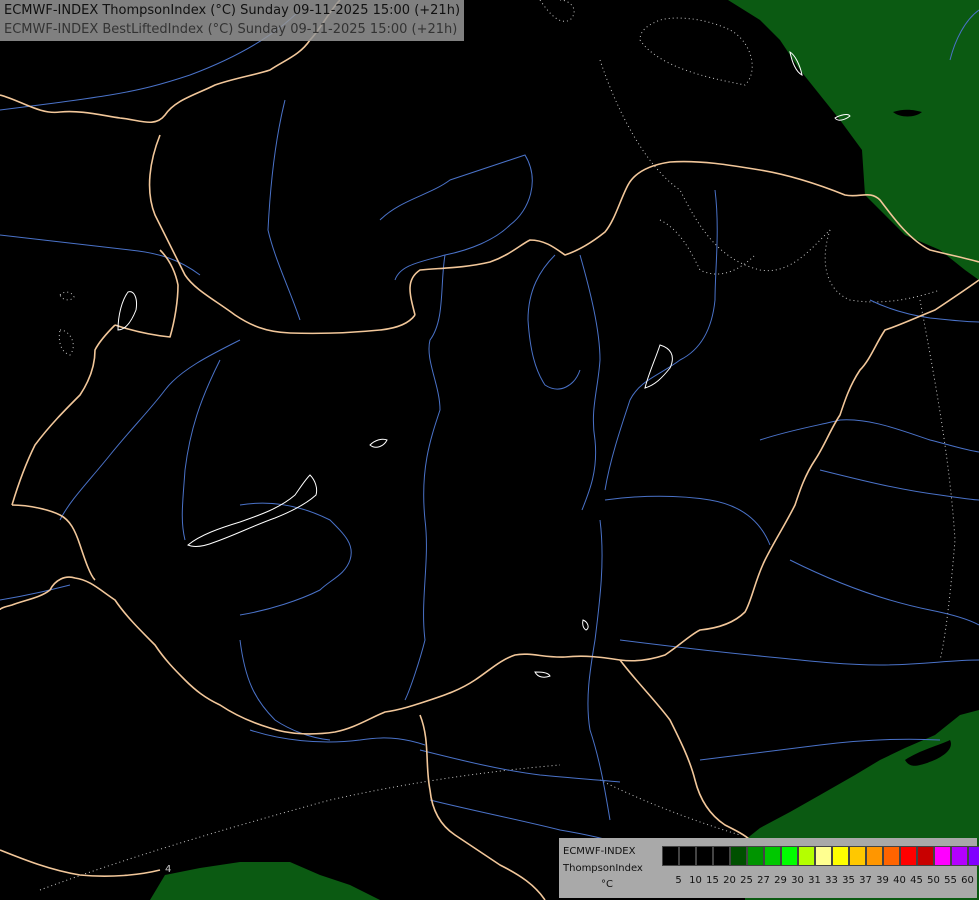 The height and width of the screenshot is (900, 979). Describe the element at coordinates (933, 880) in the screenshot. I see `legend-tick-label: 50` at that location.